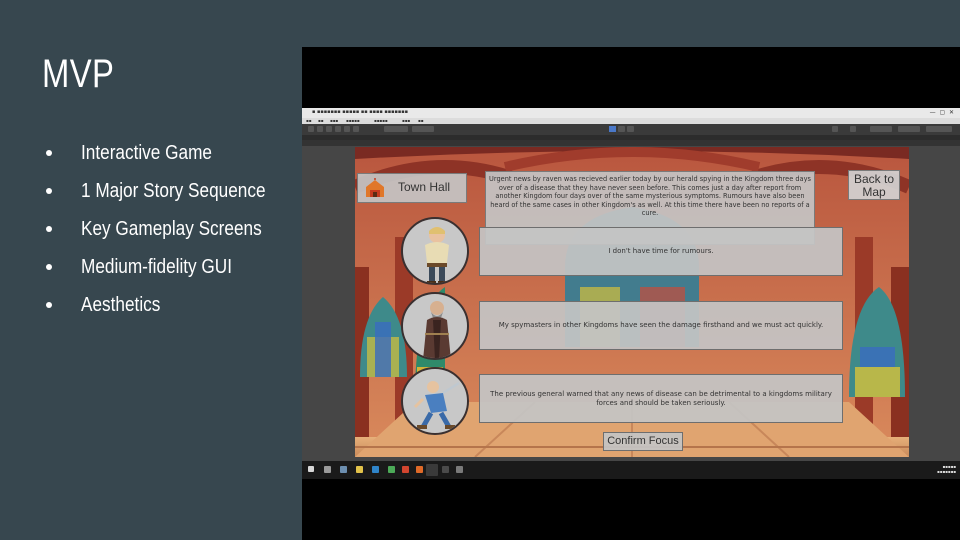  What do you see at coordinates (78, 74) in the screenshot?
I see `slide-title: MVP` at bounding box center [78, 74].